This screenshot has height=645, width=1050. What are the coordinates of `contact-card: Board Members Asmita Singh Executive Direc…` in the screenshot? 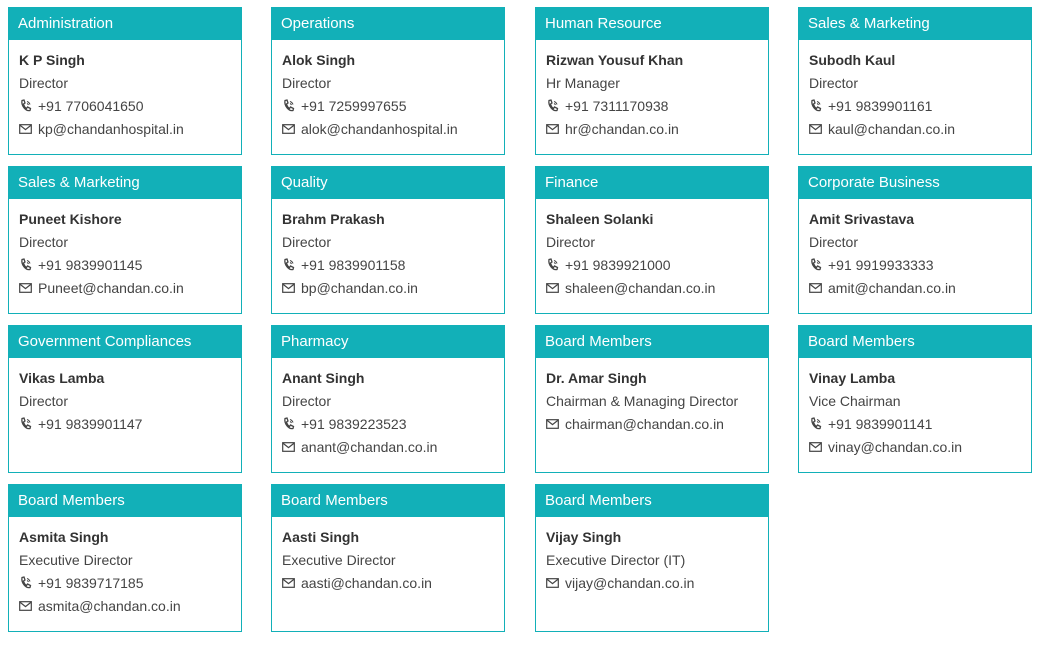 It's located at (125, 558).